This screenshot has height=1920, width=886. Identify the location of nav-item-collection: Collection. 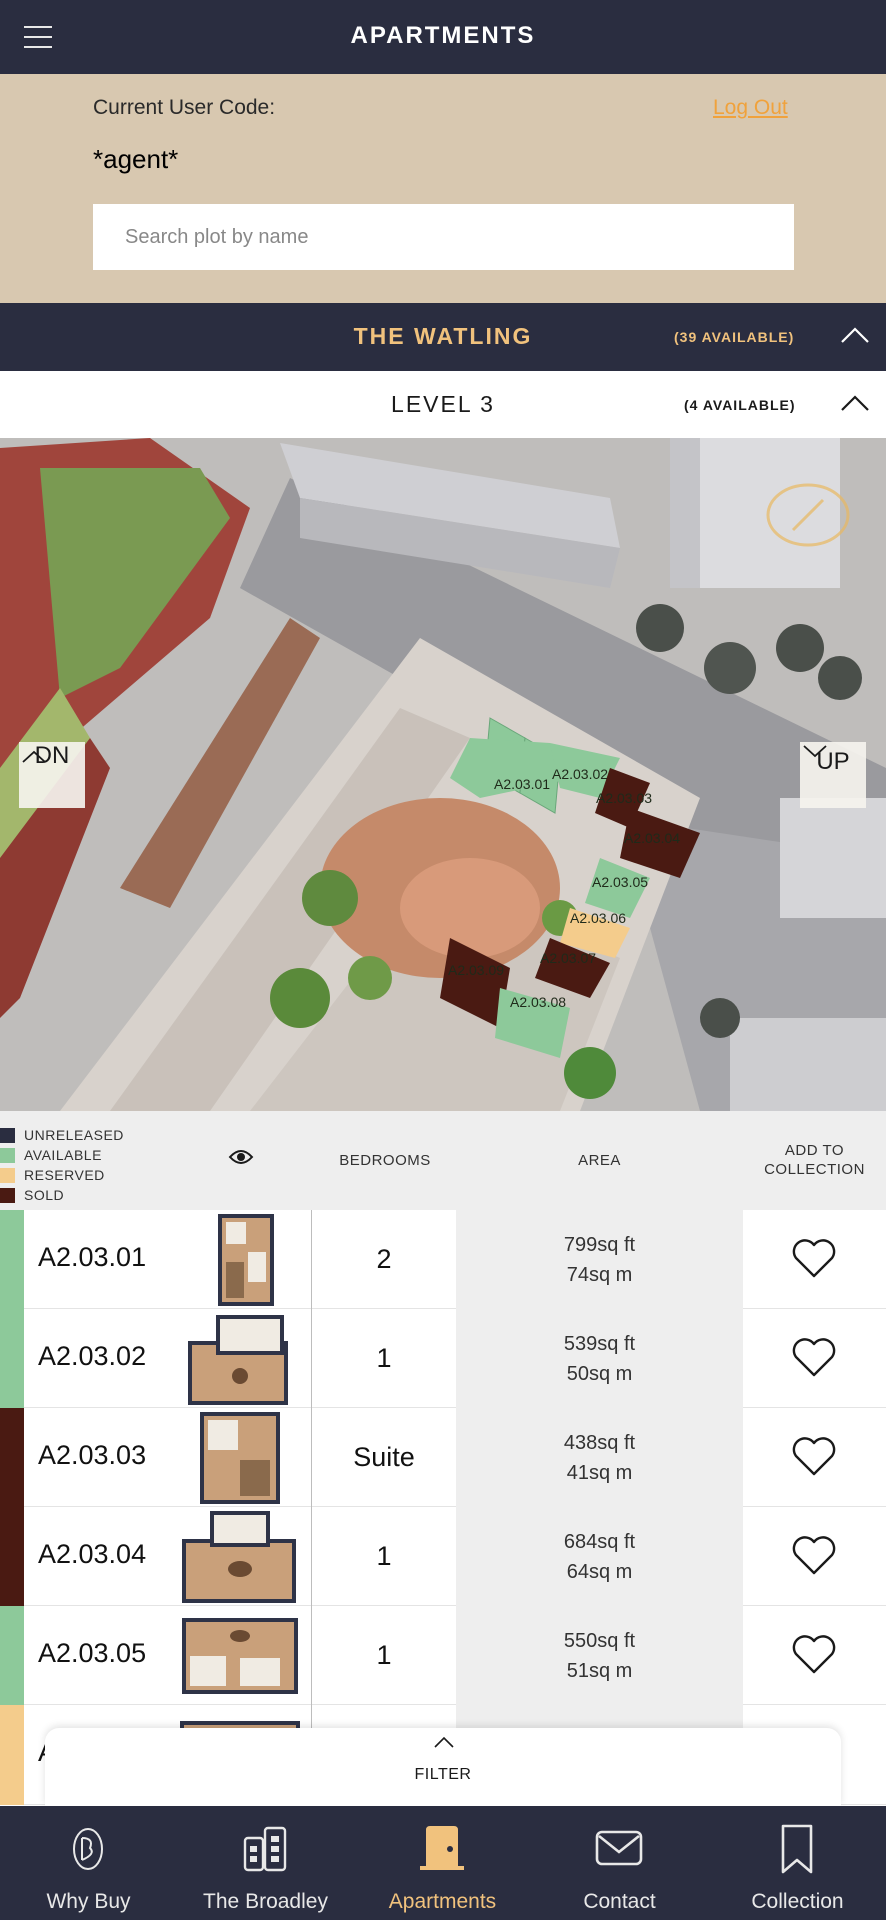
(797, 1863).